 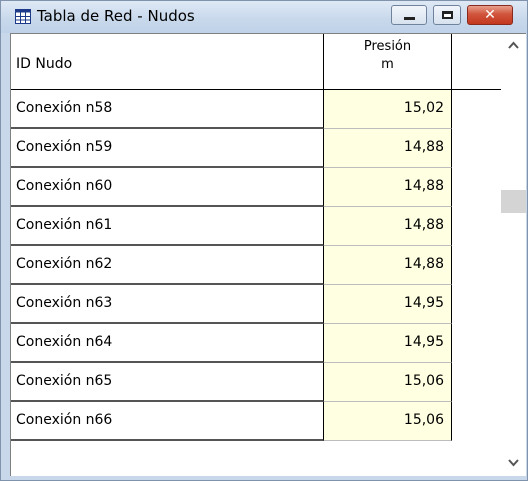 I want to click on table-grid-icon, so click(x=23, y=16).